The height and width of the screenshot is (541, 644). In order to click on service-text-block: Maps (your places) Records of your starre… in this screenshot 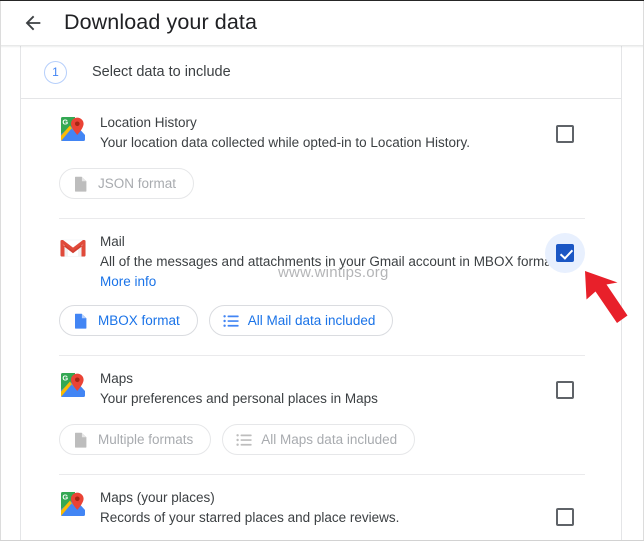, I will do `click(318, 508)`.